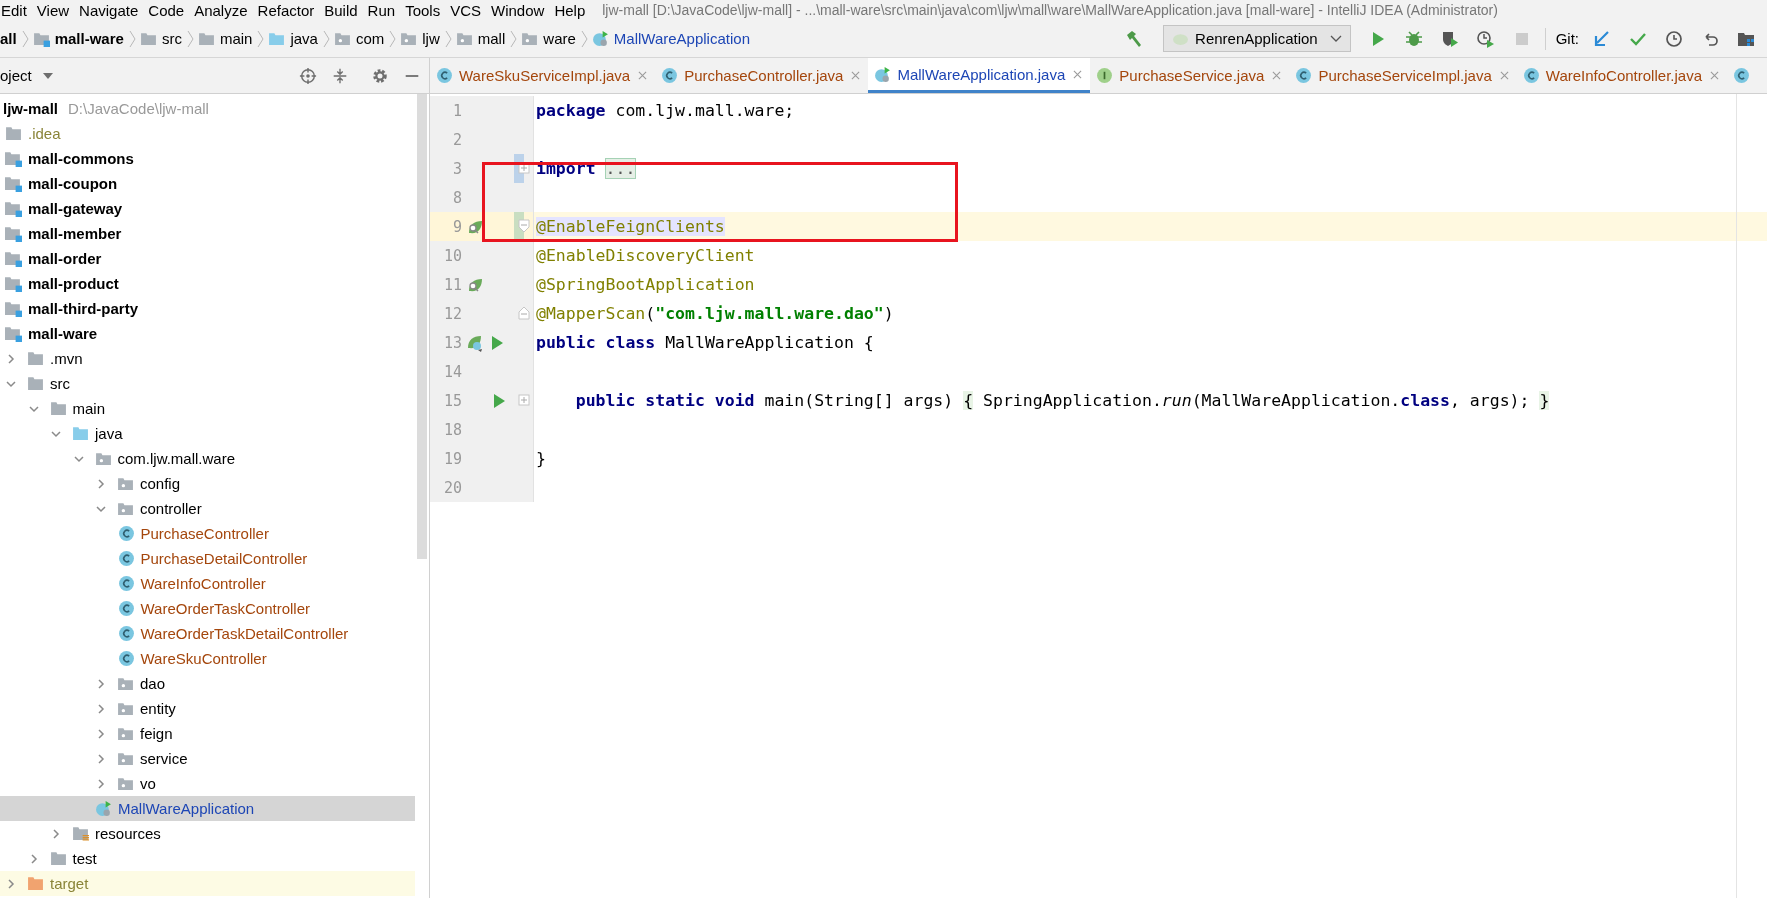 This screenshot has width=1767, height=898. Describe the element at coordinates (207, 808) in the screenshot. I see `tree-item: MallWareApplication` at that location.